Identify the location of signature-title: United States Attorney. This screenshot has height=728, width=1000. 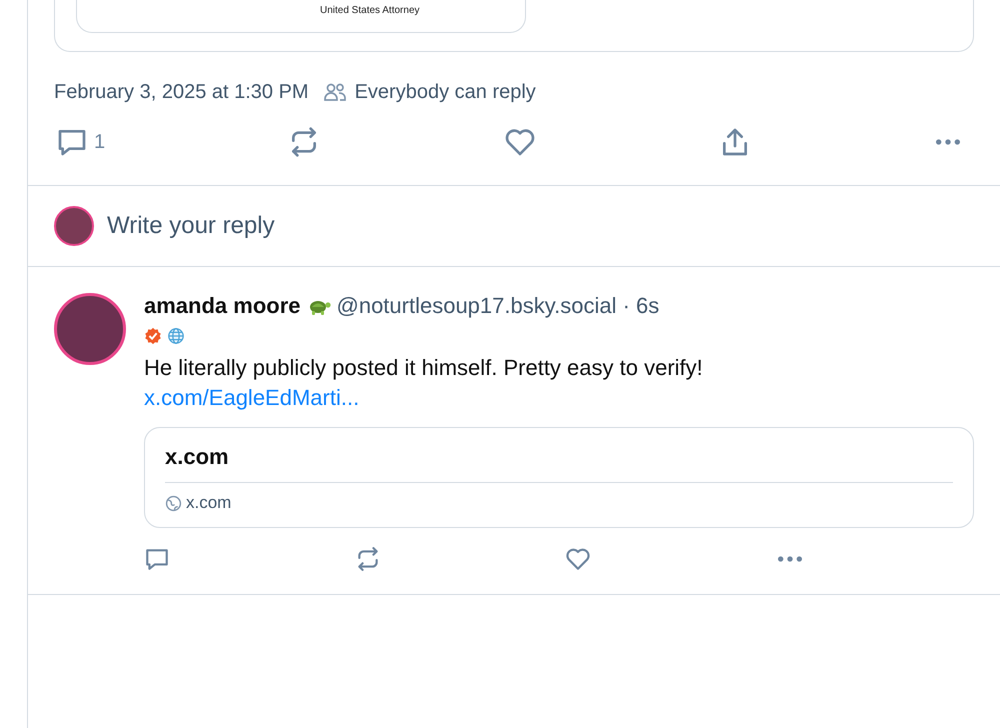
(370, 10).